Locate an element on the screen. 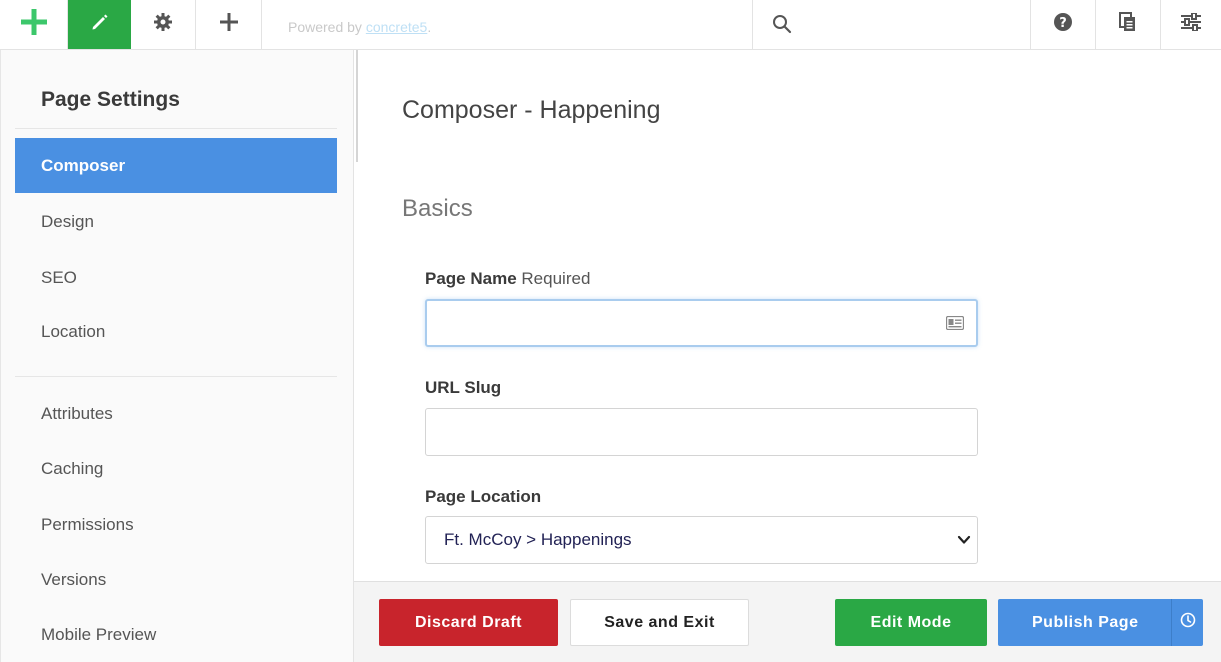 This screenshot has height=662, width=1221. page-name-label: Page Name Required is located at coordinates (508, 278).